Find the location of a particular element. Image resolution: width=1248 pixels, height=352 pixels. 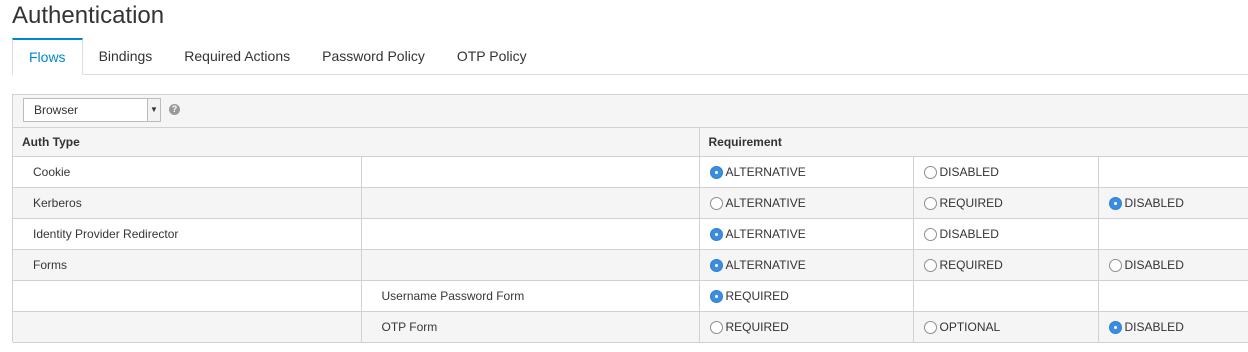

help-icon: ? is located at coordinates (174, 109).